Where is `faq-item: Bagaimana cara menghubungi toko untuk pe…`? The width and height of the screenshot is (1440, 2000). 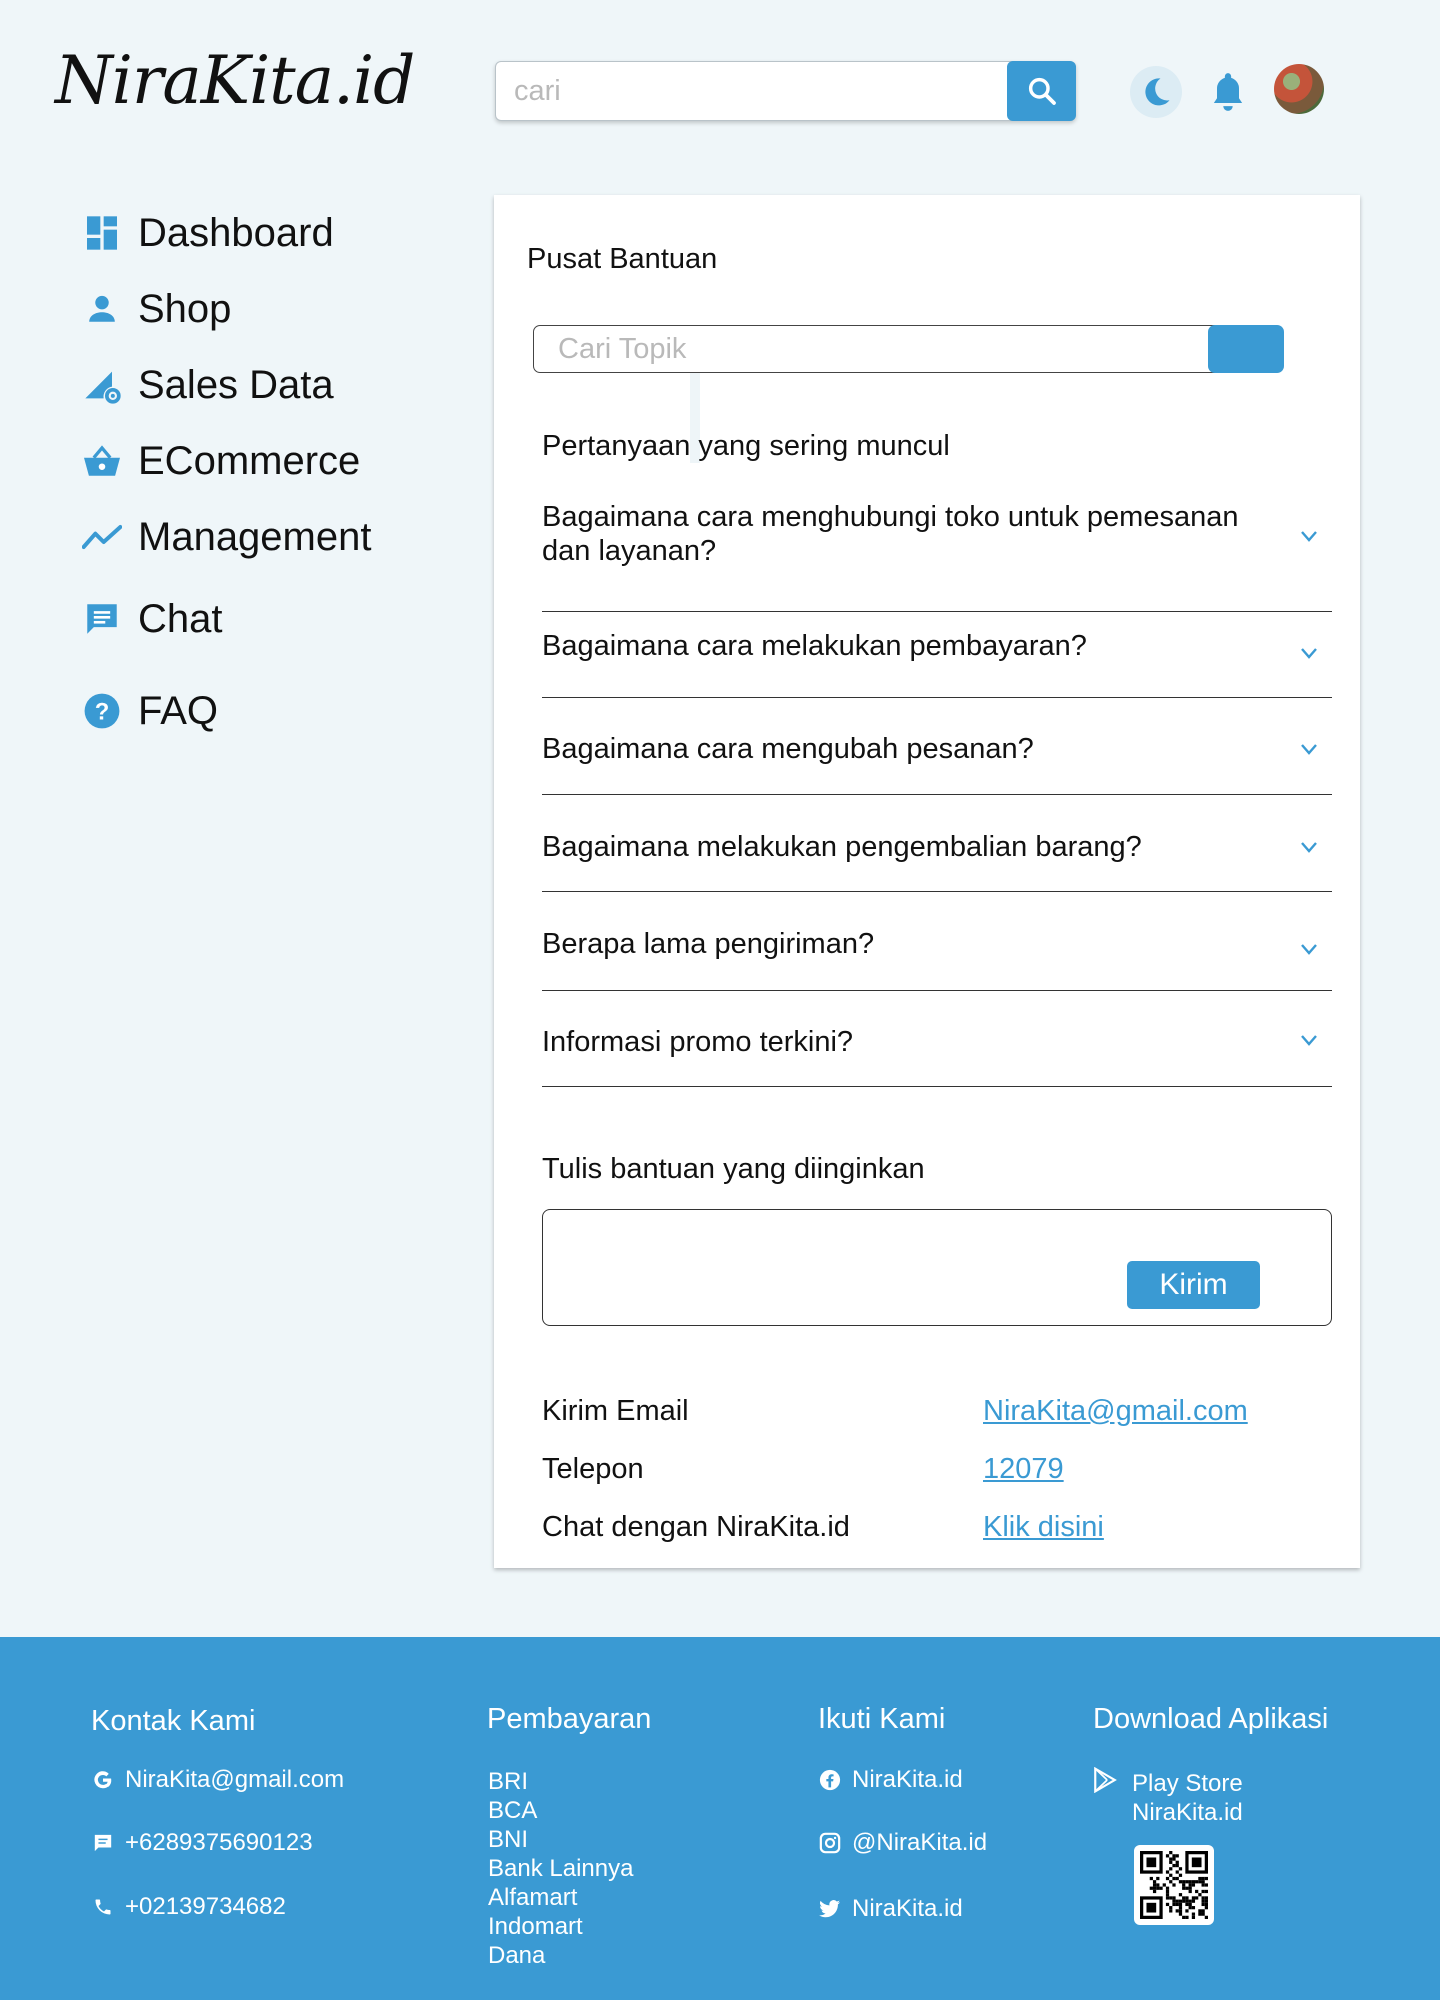
faq-item: Bagaimana cara menghubungi toko untuk pe… is located at coordinates (937, 556).